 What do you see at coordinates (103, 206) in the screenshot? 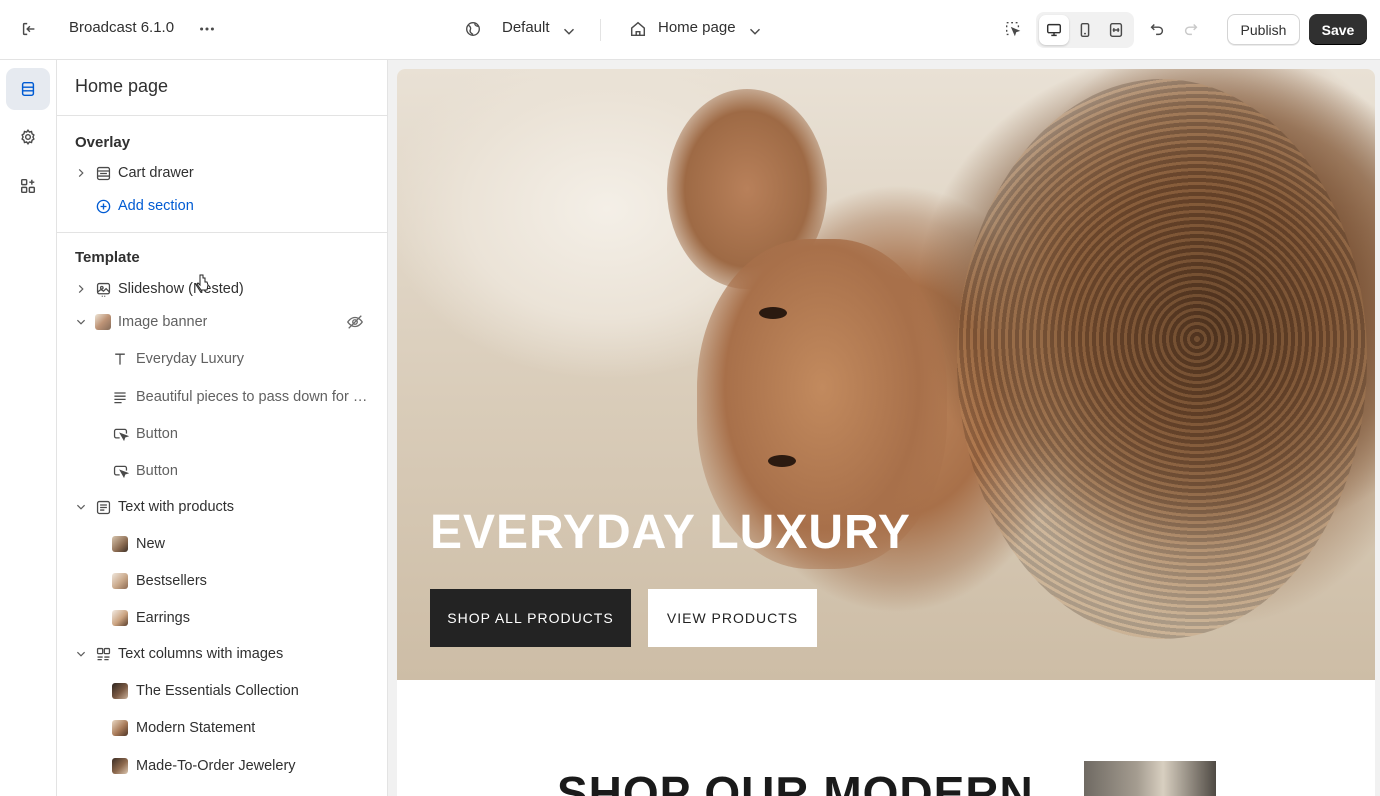
I see `add-circle-icon` at bounding box center [103, 206].